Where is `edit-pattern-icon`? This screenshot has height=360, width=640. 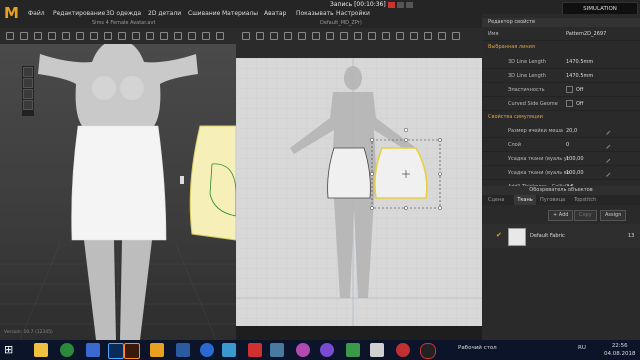 edit-pattern-icon is located at coordinates (260, 36).